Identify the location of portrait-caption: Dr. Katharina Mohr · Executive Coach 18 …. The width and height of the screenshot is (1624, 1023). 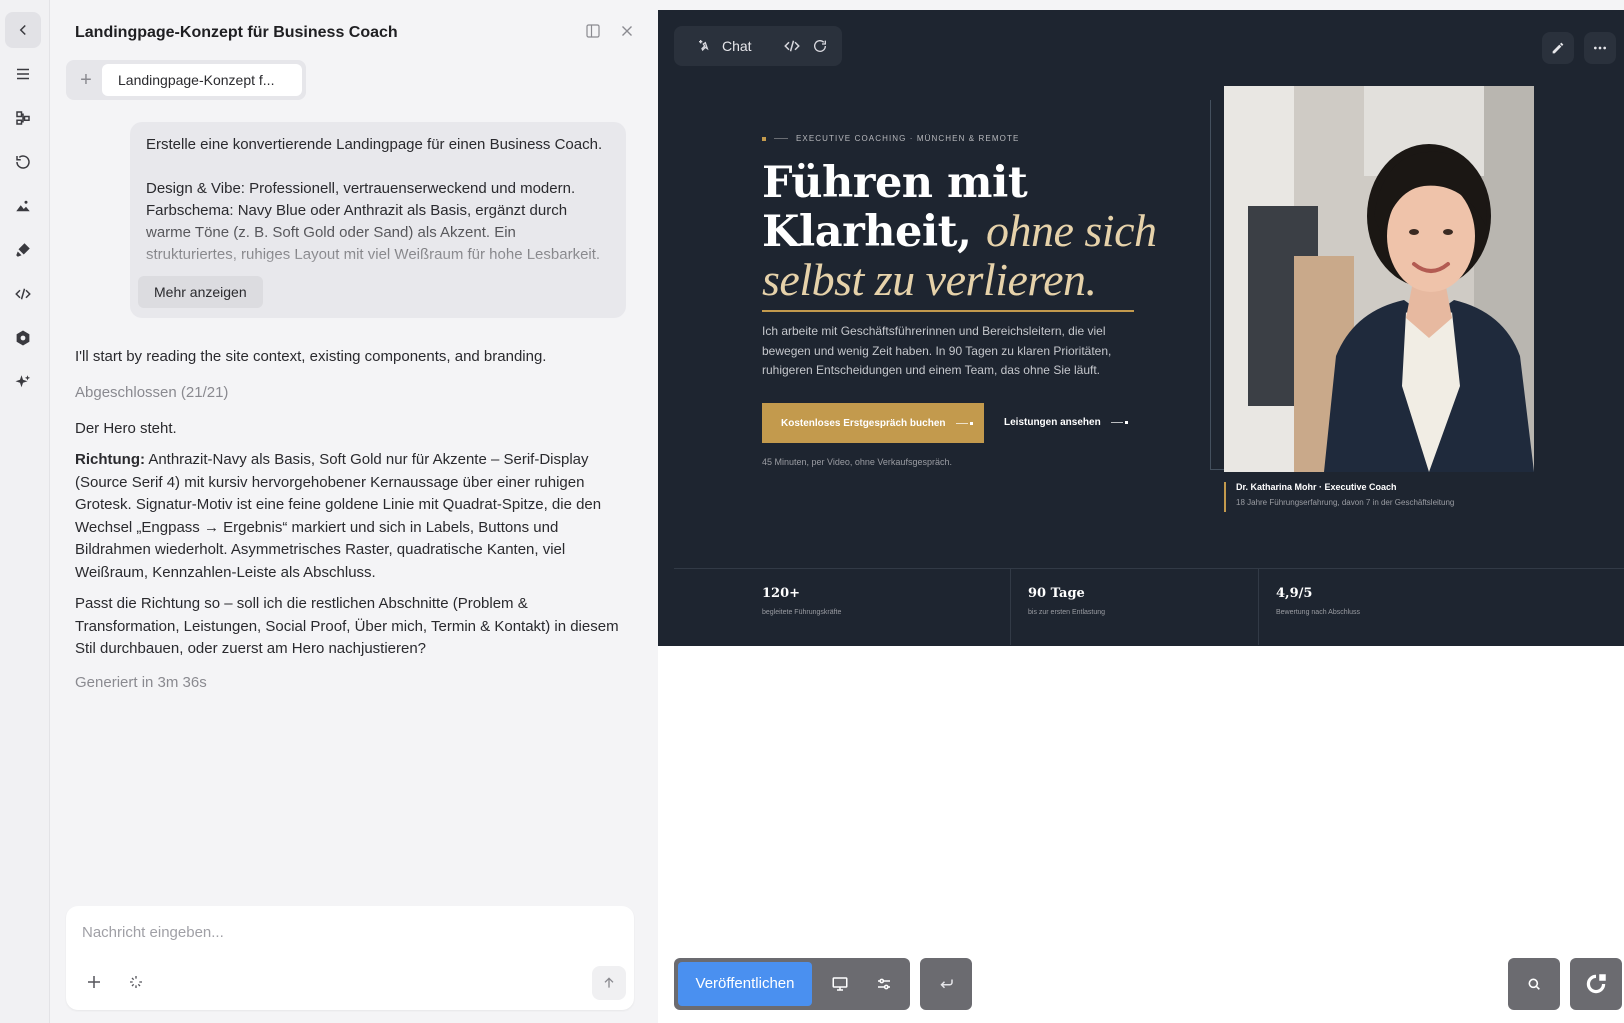
(1339, 497).